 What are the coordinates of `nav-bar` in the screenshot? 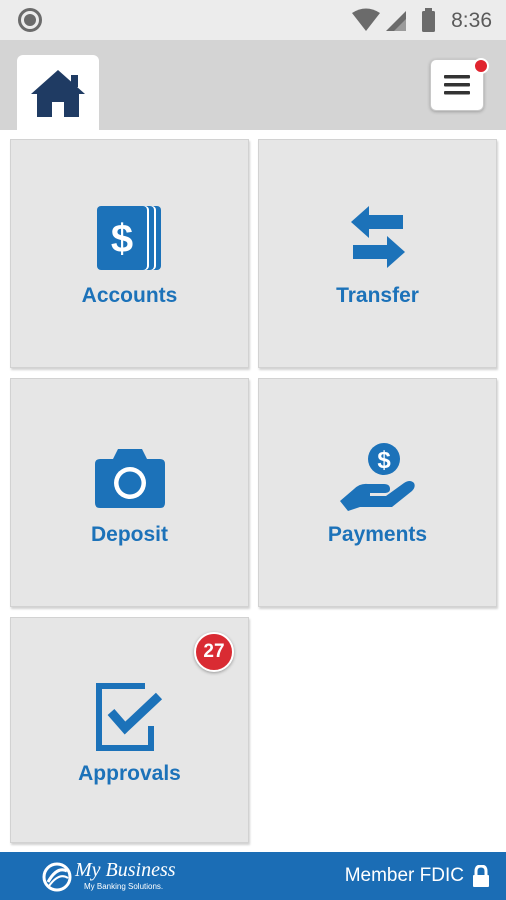 It's located at (253, 85).